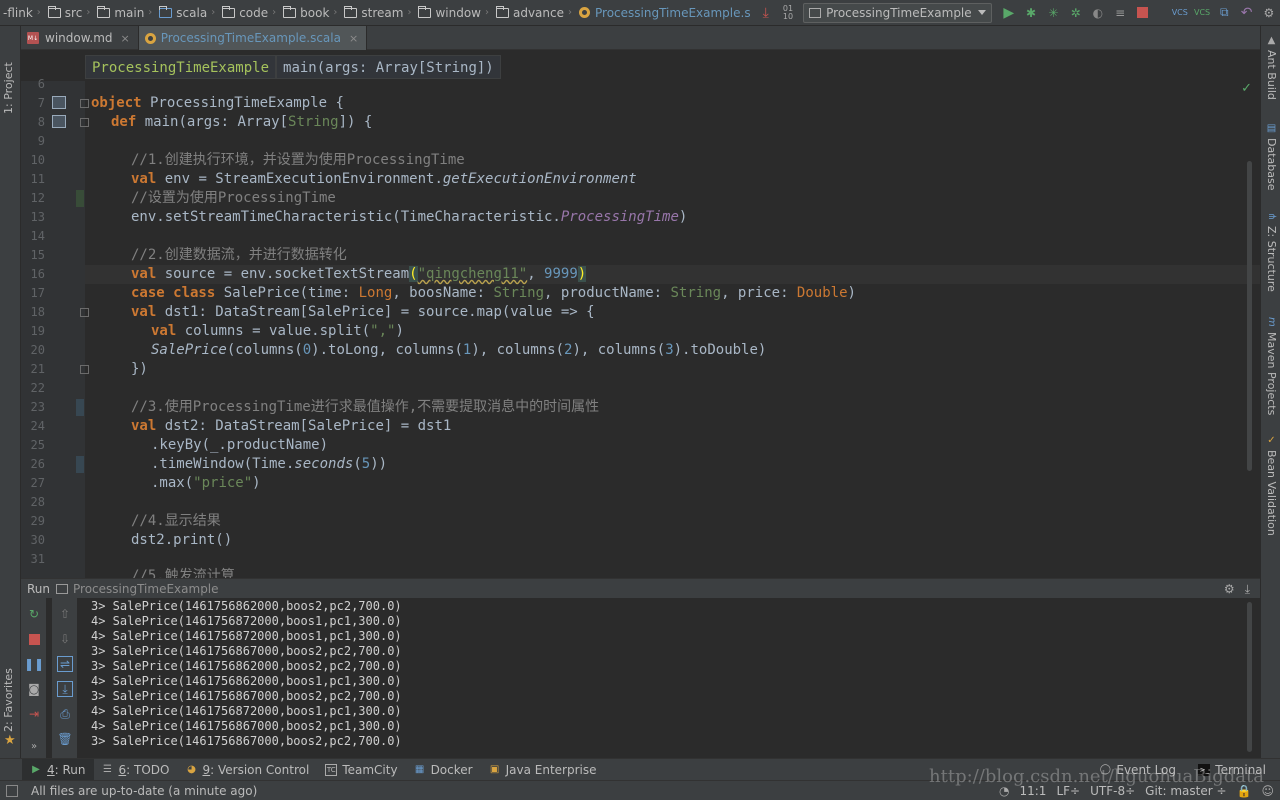  What do you see at coordinates (1112, 791) in the screenshot?
I see `encoding: UTF-8÷` at bounding box center [1112, 791].